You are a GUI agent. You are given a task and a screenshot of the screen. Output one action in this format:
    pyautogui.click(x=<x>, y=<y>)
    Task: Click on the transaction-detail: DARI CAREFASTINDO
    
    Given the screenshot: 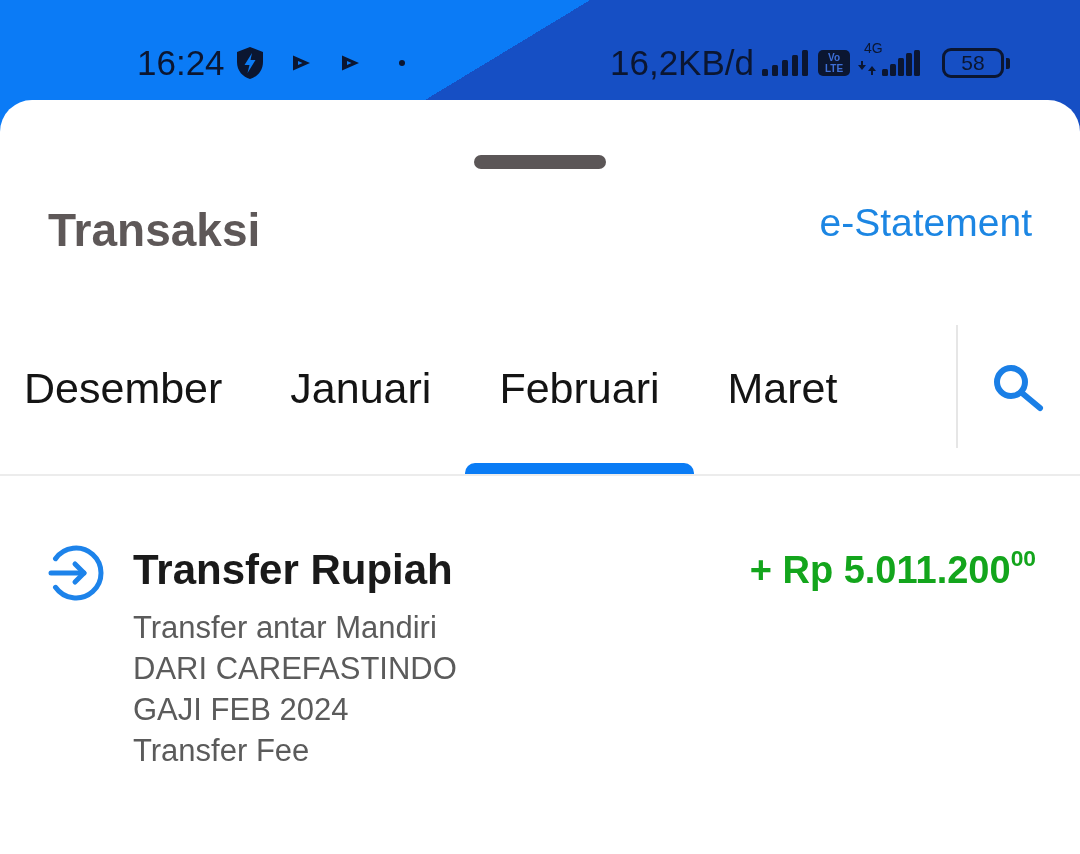 What is the action you would take?
    pyautogui.click(x=295, y=669)
    